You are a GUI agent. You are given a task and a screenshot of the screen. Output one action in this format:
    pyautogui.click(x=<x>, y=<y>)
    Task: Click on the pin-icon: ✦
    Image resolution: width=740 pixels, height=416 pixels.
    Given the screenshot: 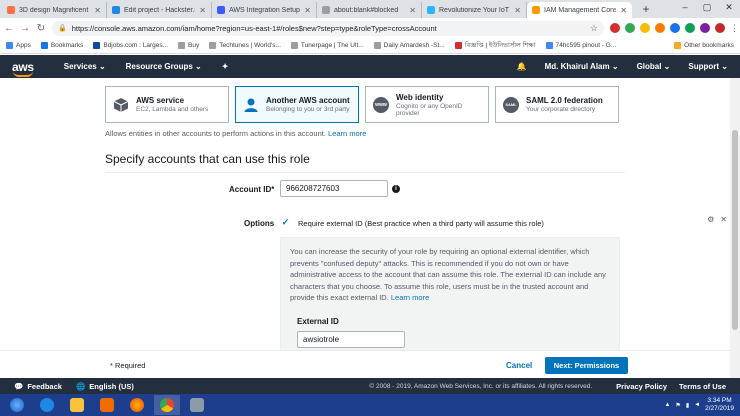 What is the action you would take?
    pyautogui.click(x=225, y=66)
    